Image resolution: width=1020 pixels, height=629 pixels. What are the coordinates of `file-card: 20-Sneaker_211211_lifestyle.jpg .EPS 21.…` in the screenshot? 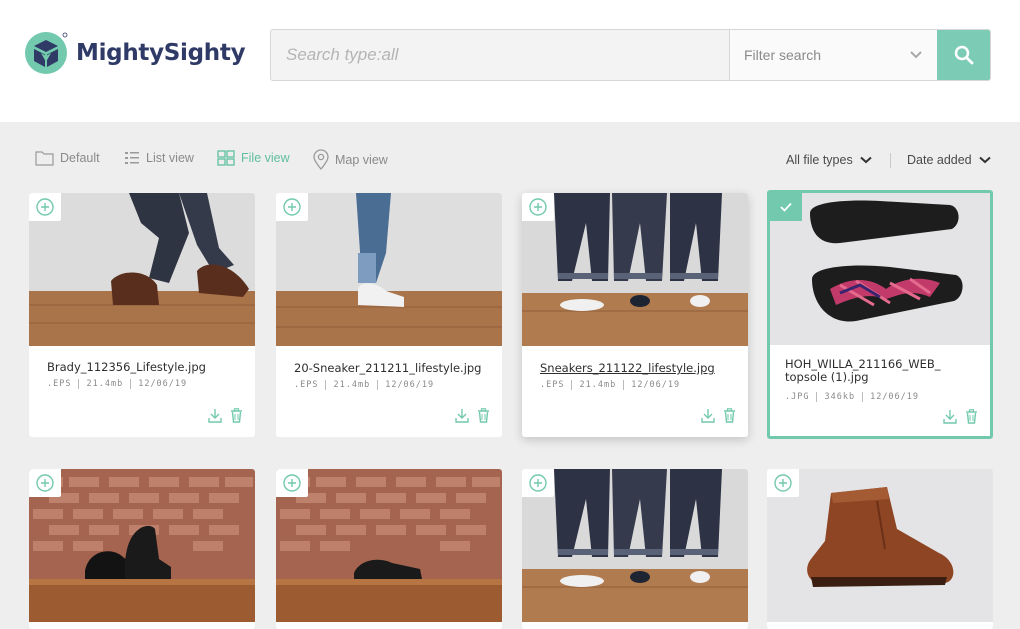 It's located at (389, 315).